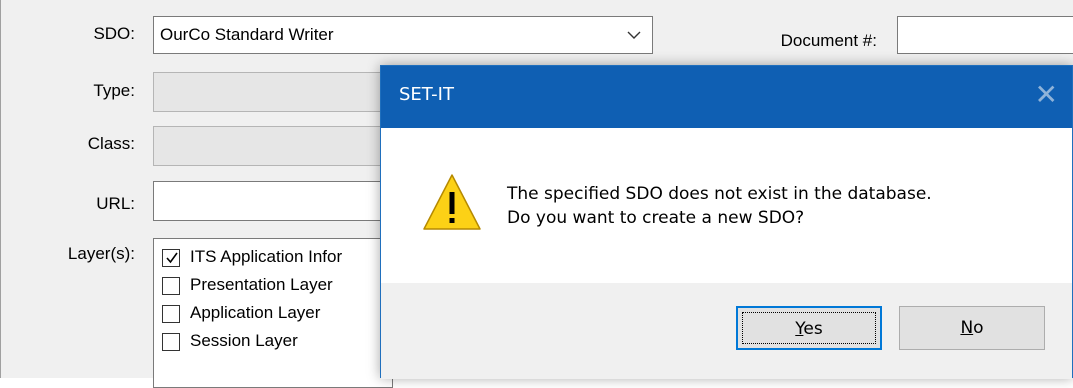 Image resolution: width=1073 pixels, height=388 pixels. I want to click on dialog-title: SET-IT, so click(426, 94).